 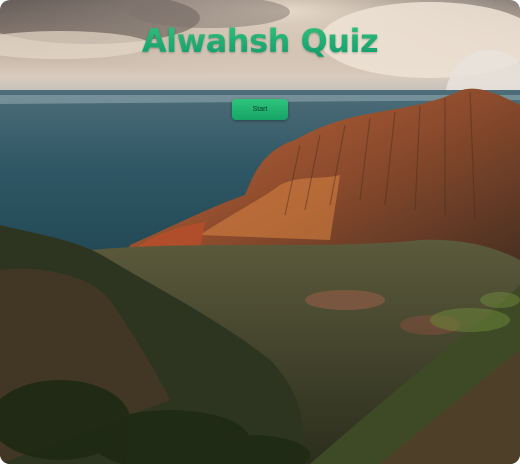 What do you see at coordinates (260, 109) in the screenshot?
I see `start-button: Start` at bounding box center [260, 109].